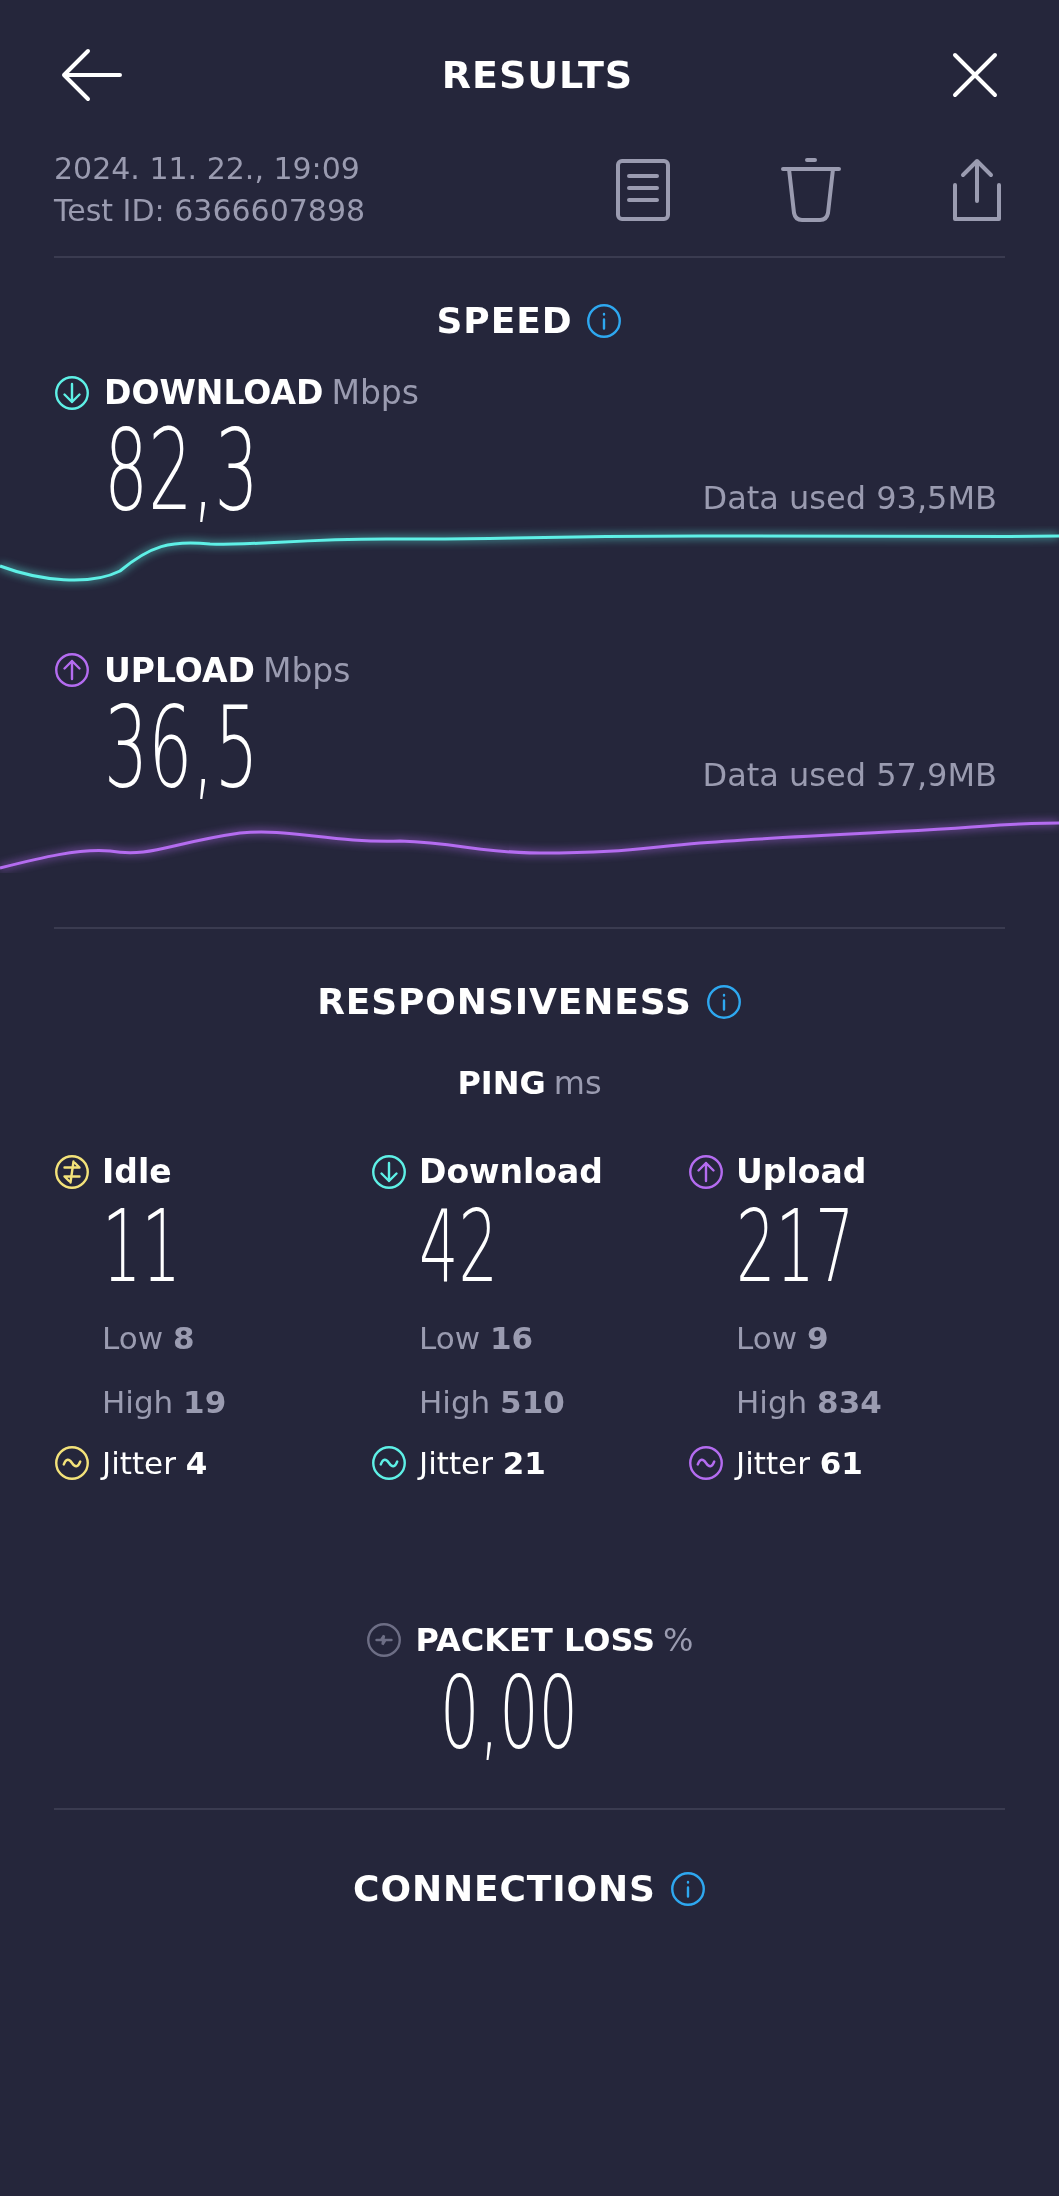 The width and height of the screenshot is (1059, 2196). I want to click on section-title: CONNECTIONS, so click(504, 1889).